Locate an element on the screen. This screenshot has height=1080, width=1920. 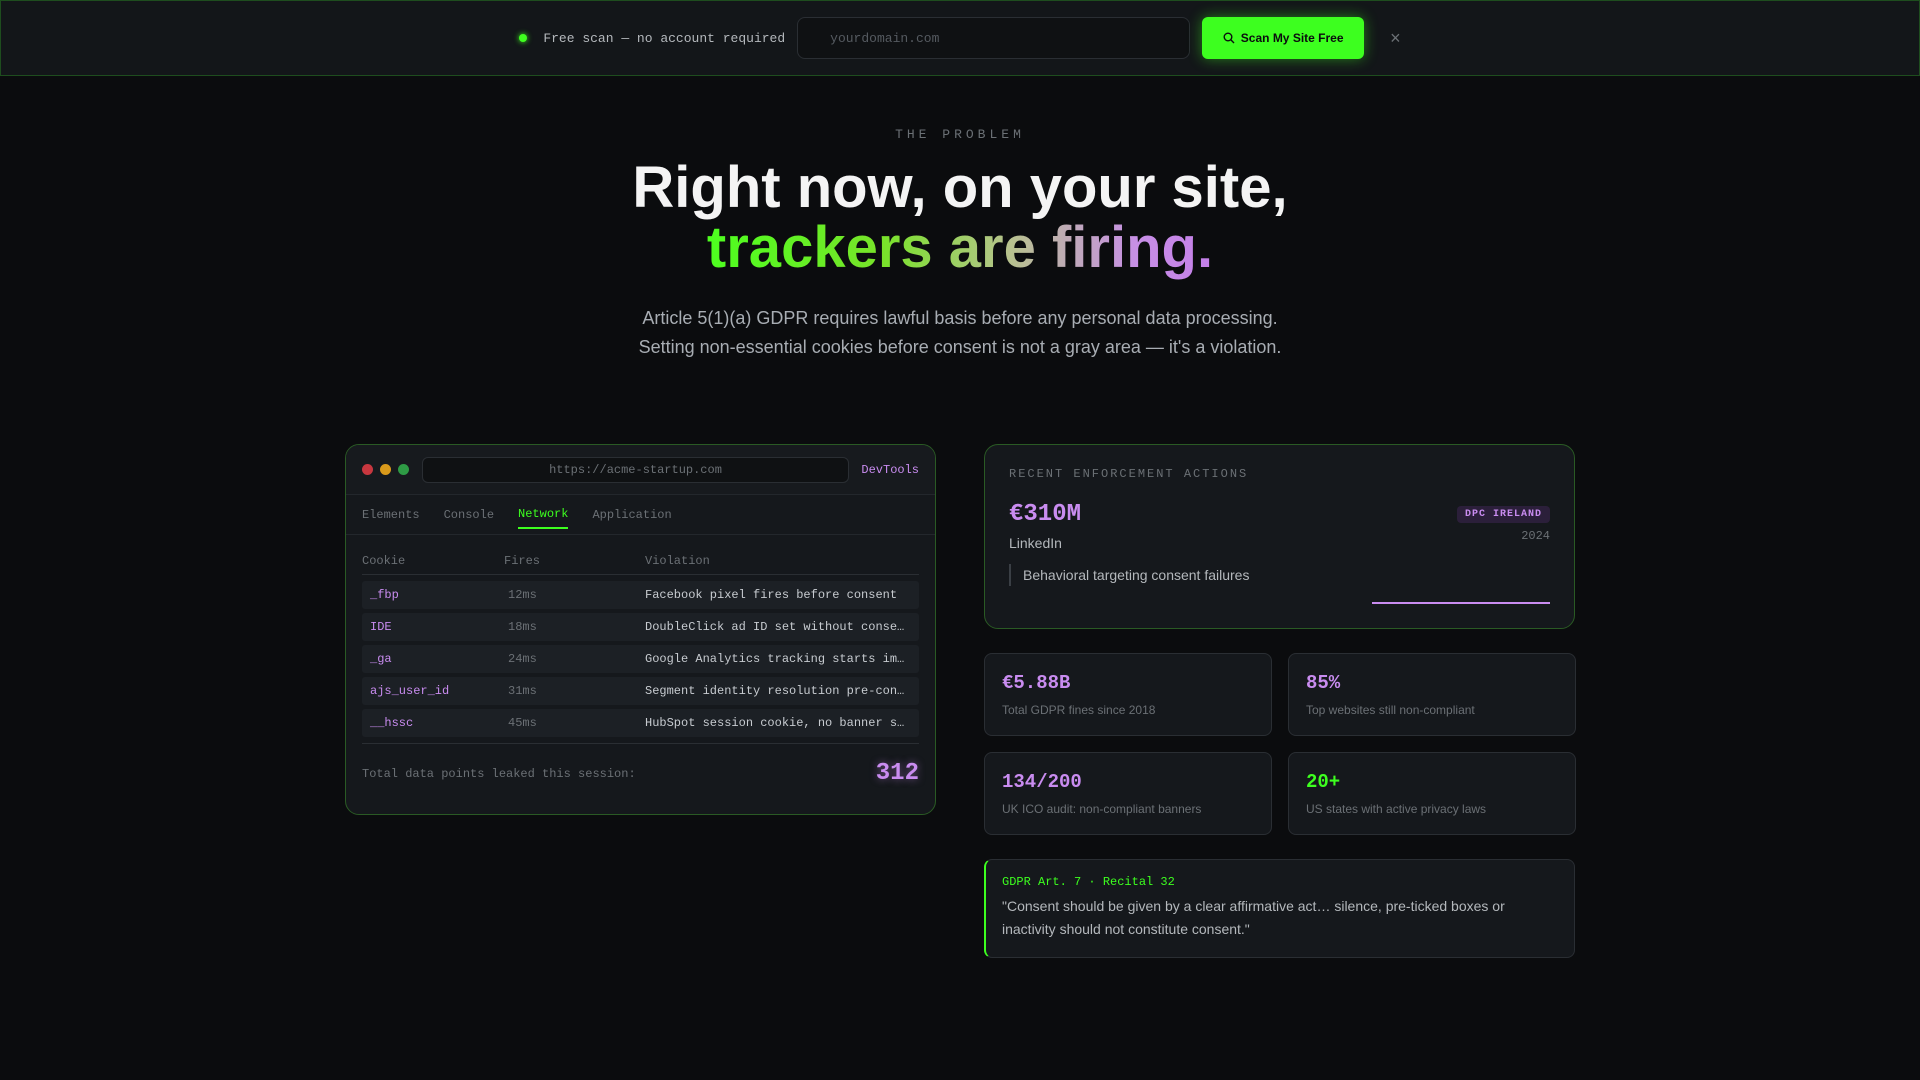
devtools-url-bar: https://acme-startup.com is located at coordinates (635, 469).